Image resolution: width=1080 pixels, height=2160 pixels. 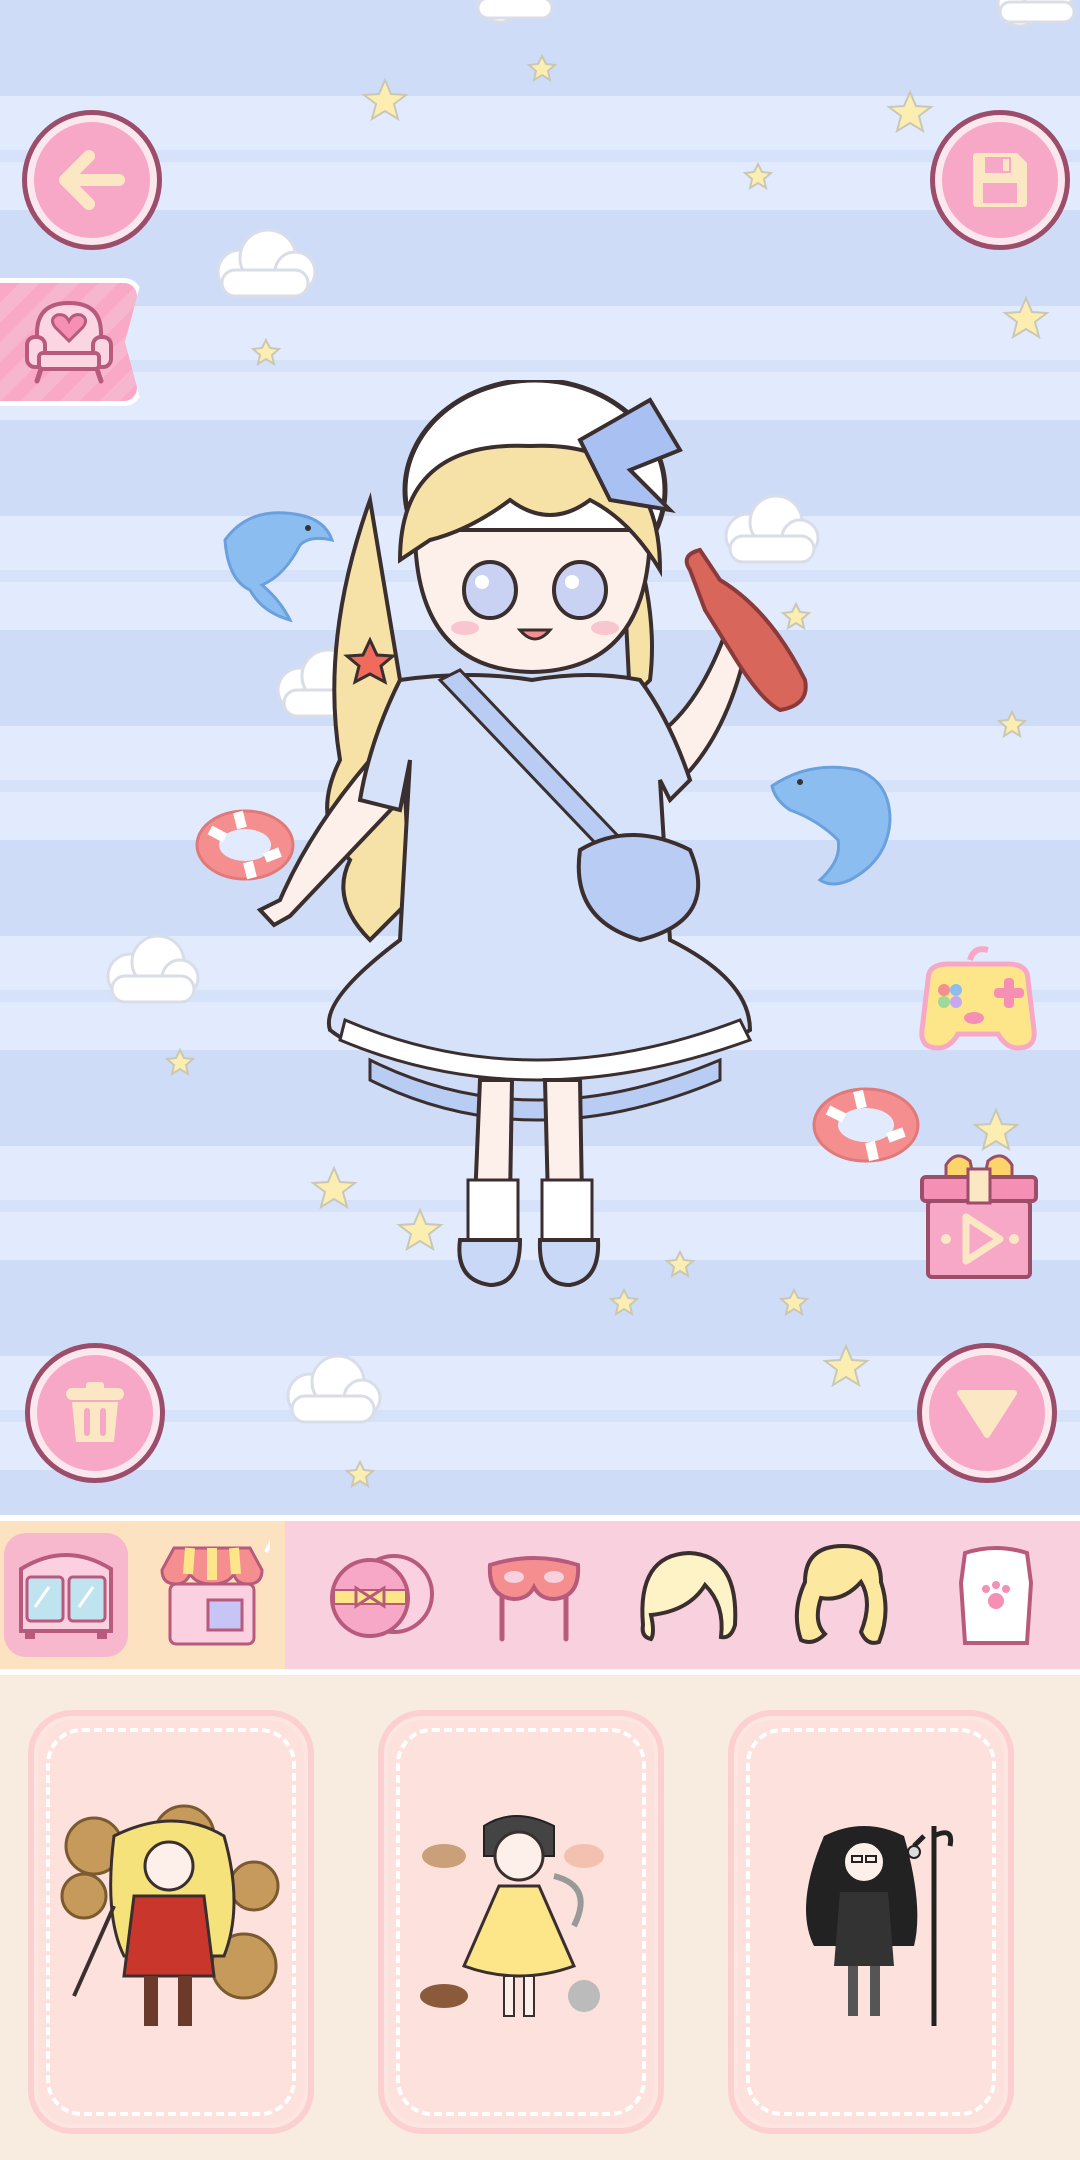 I want to click on black-gothic-outfit-thumbnail, so click(x=880, y=1926).